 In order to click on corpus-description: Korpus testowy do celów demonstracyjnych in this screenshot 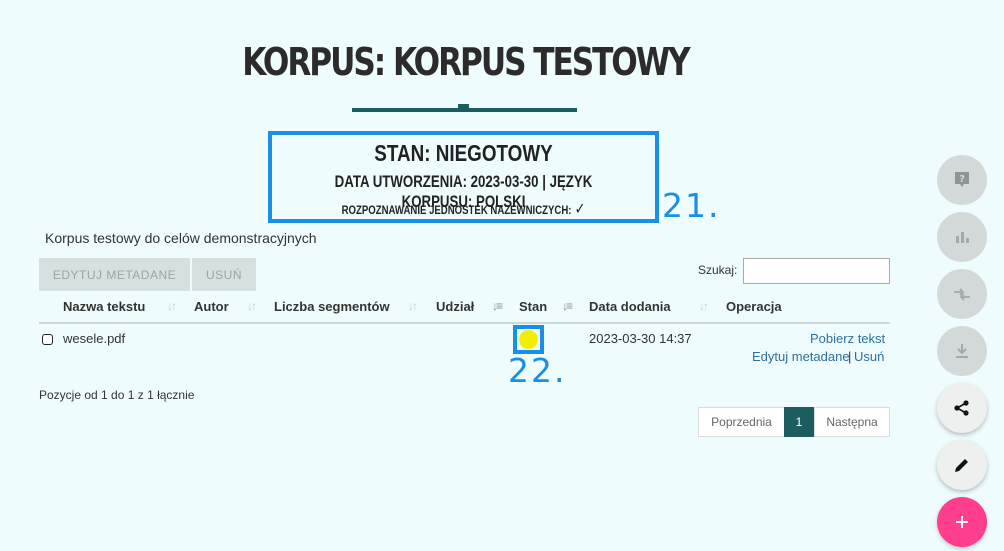, I will do `click(181, 238)`.